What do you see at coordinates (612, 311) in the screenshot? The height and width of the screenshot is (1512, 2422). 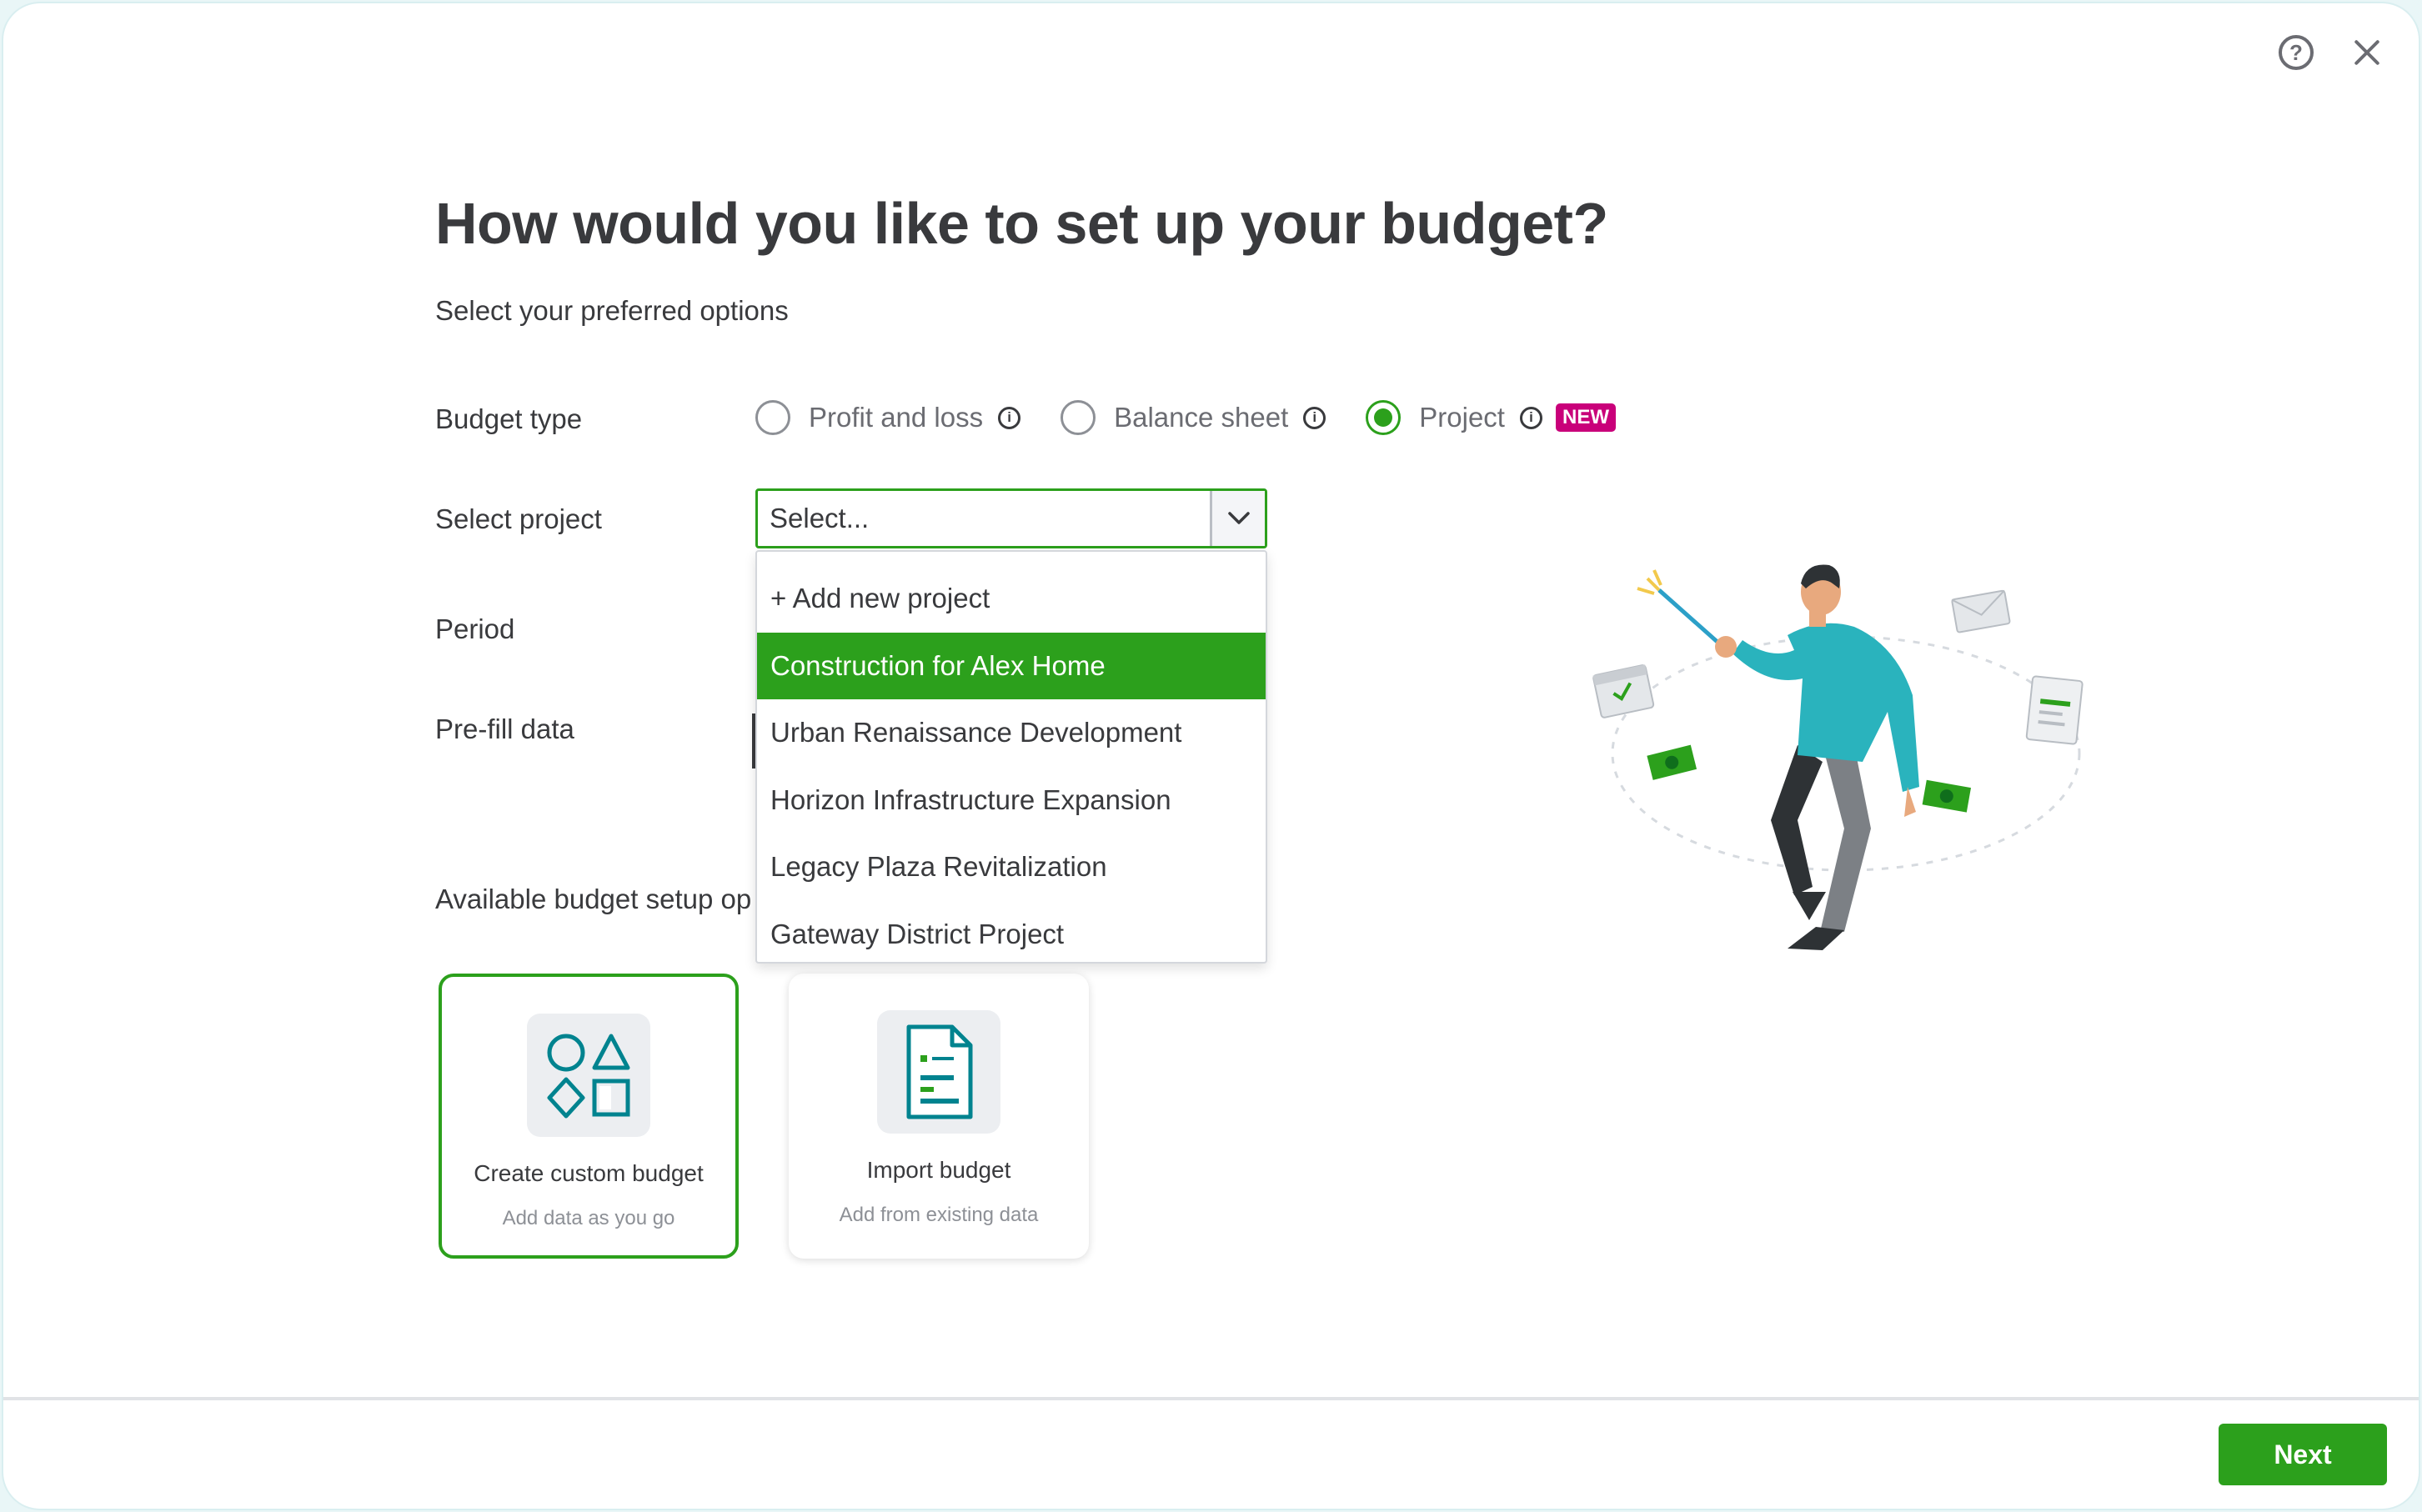 I see `page-subtitle: Select your preferred options` at bounding box center [612, 311].